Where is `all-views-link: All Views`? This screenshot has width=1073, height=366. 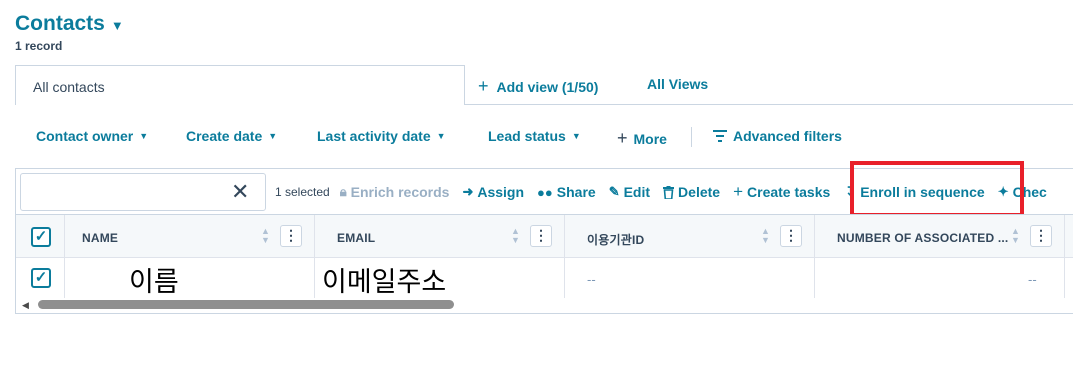
all-views-link: All Views is located at coordinates (677, 84).